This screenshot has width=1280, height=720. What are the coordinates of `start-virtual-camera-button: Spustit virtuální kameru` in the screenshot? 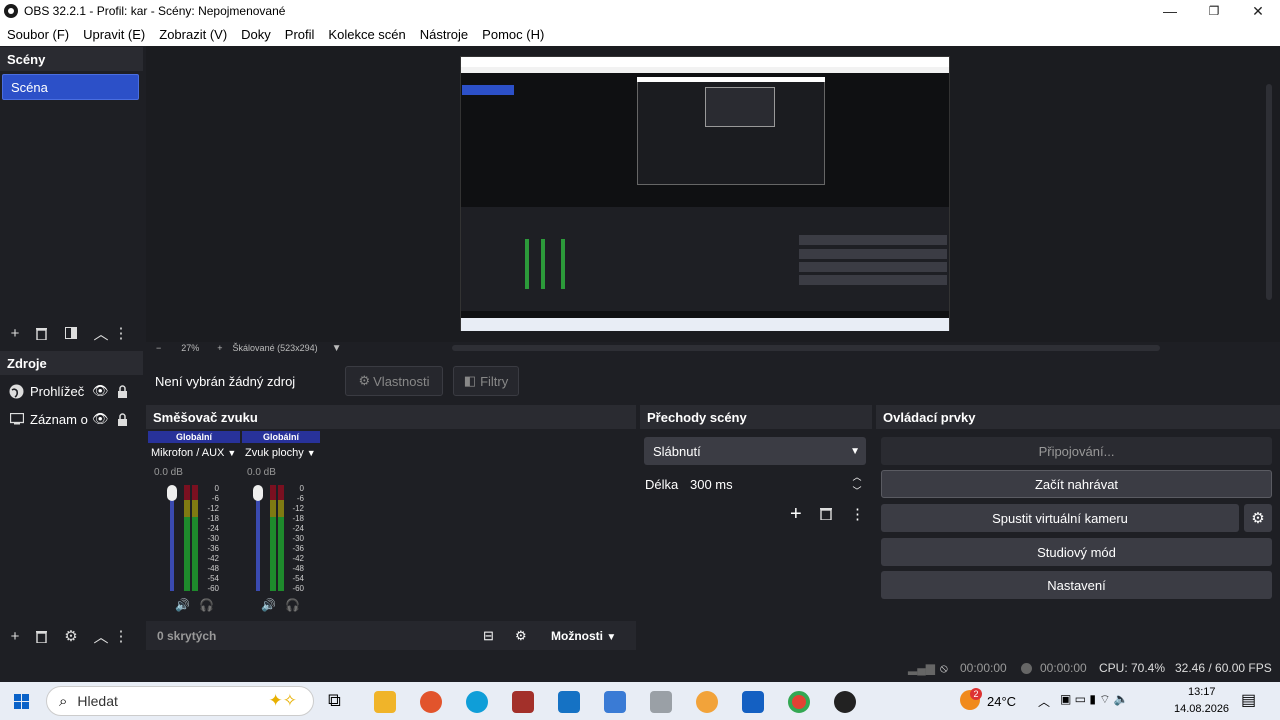 It's located at (1060, 518).